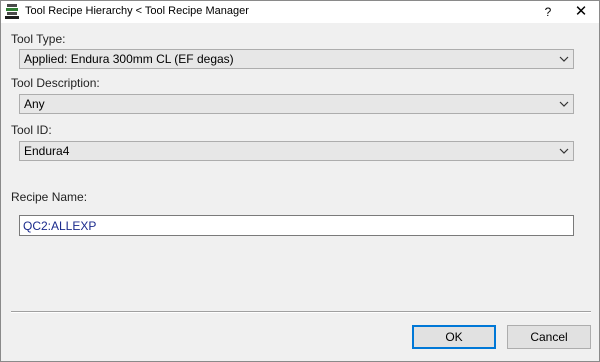 The height and width of the screenshot is (362, 600). I want to click on tool-id-dropdown: Endura4, so click(296, 151).